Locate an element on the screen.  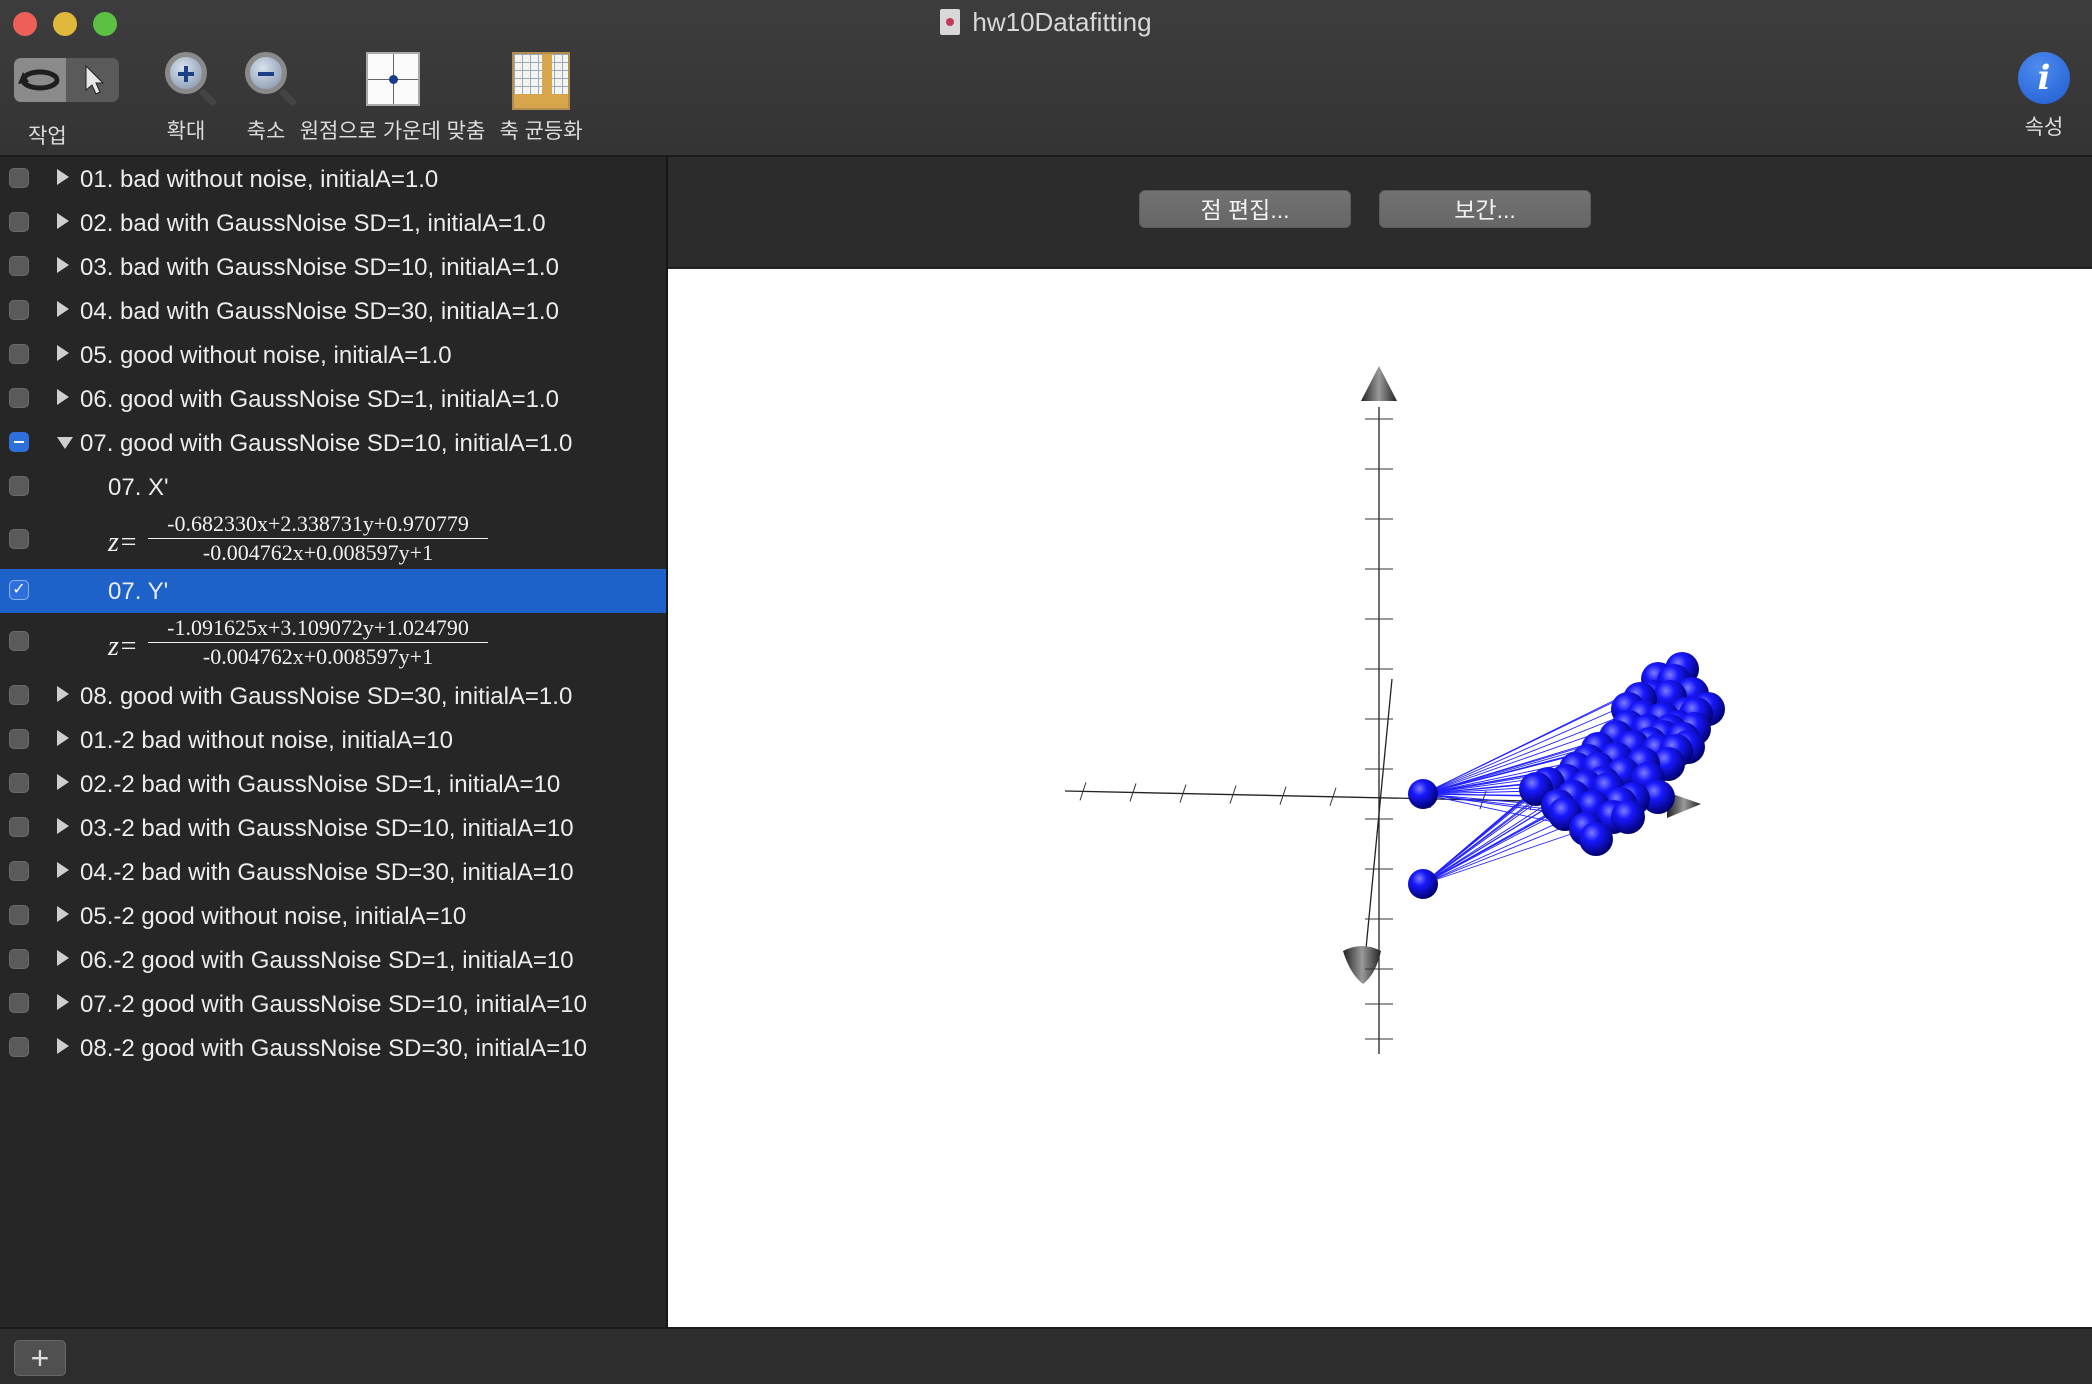
action-segmented-control is located at coordinates (66, 80).